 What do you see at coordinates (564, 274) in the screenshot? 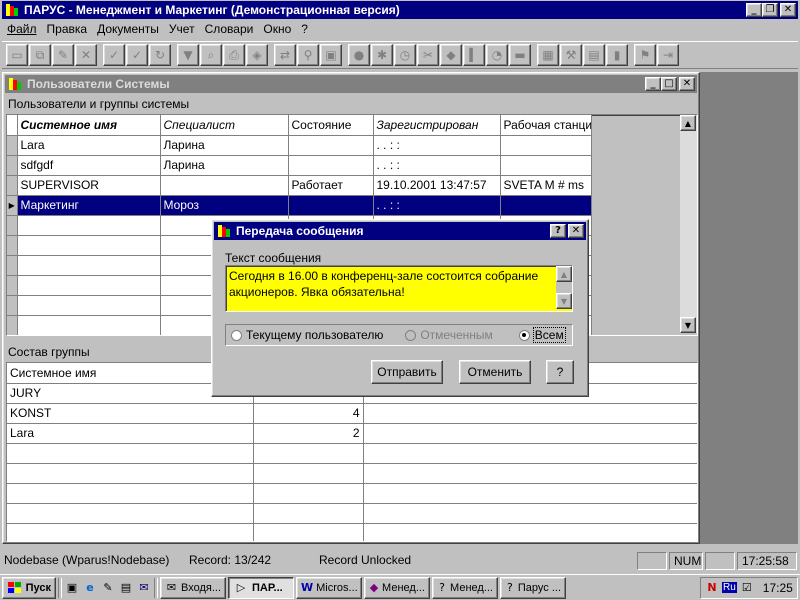
I see `message-scroll-up-icon: ▲` at bounding box center [564, 274].